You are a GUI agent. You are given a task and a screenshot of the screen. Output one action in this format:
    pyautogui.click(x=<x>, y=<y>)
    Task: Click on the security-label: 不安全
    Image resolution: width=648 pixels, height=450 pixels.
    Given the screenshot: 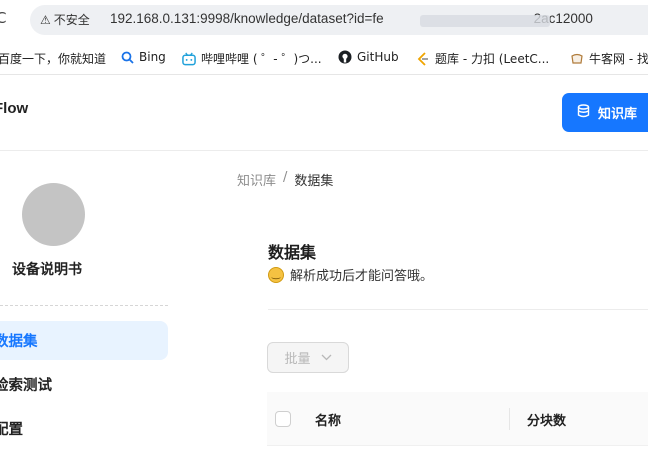 What is the action you would take?
    pyautogui.click(x=71, y=20)
    